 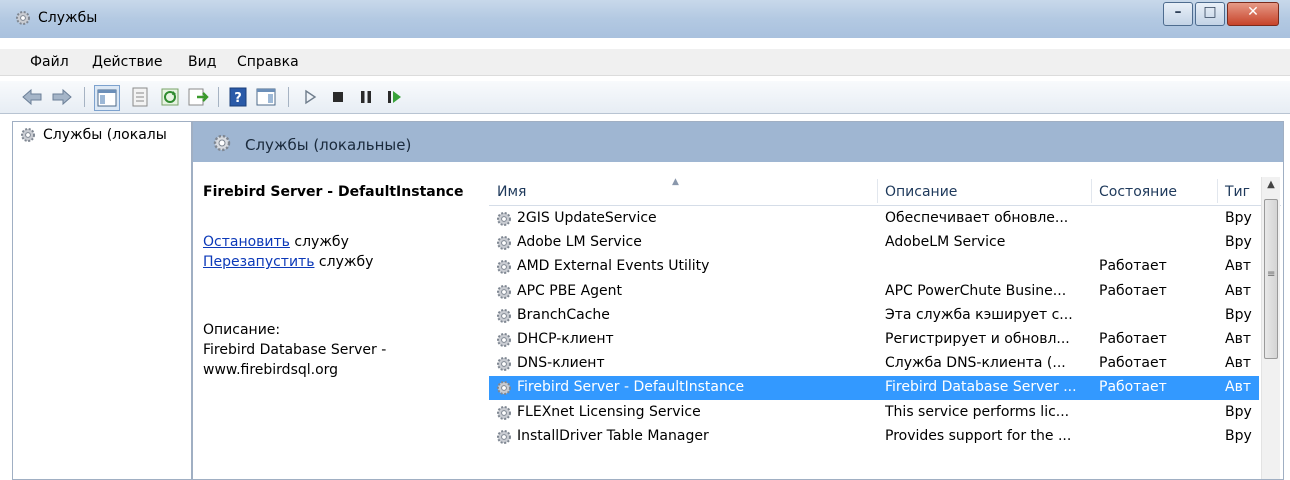 I want to click on vertical-scrollbar: ▲ ≡, so click(x=1270, y=328).